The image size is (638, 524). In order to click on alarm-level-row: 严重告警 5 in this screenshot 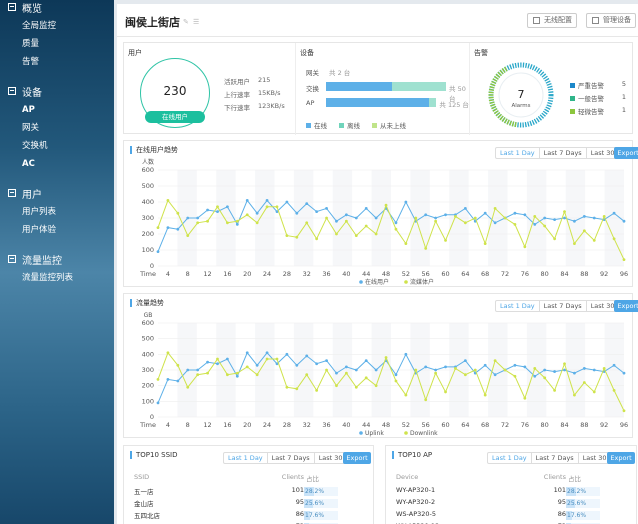, I will do `click(598, 85)`.